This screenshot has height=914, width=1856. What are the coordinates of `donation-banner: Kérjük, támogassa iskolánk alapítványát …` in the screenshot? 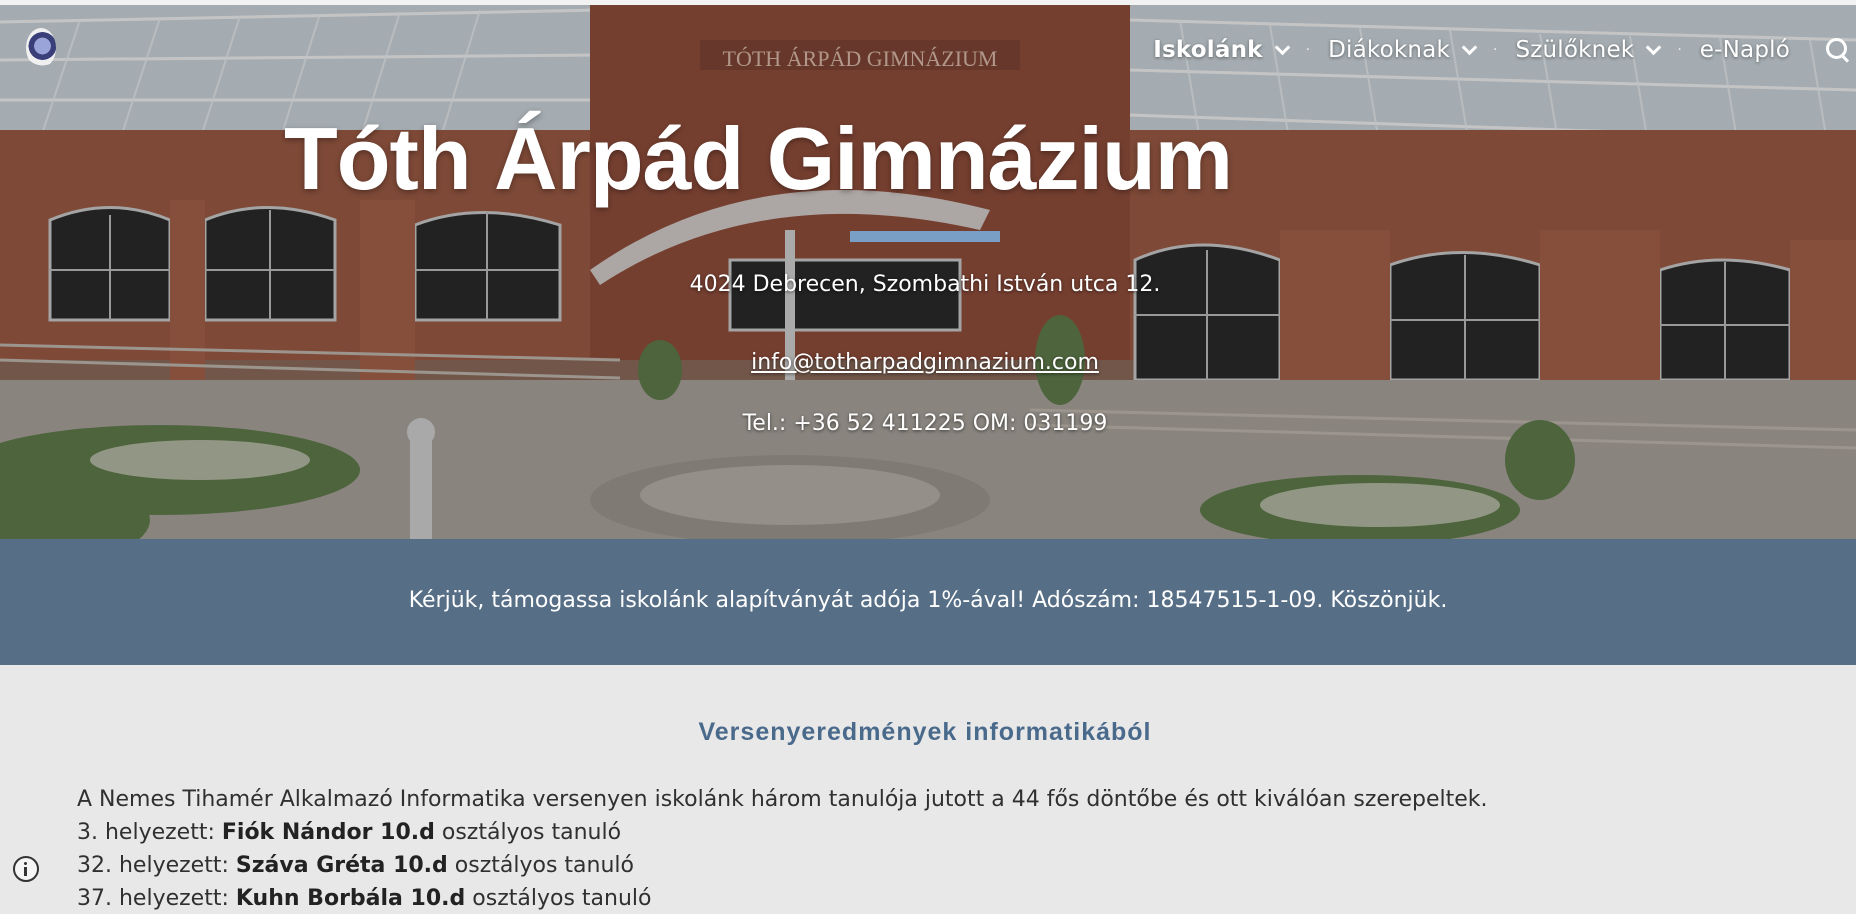 It's located at (928, 602).